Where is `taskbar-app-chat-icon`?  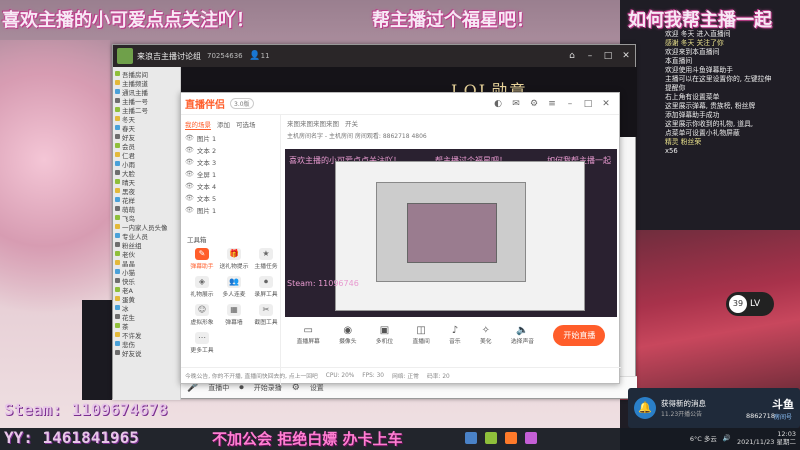
taskbar-app-chat-icon is located at coordinates (491, 438).